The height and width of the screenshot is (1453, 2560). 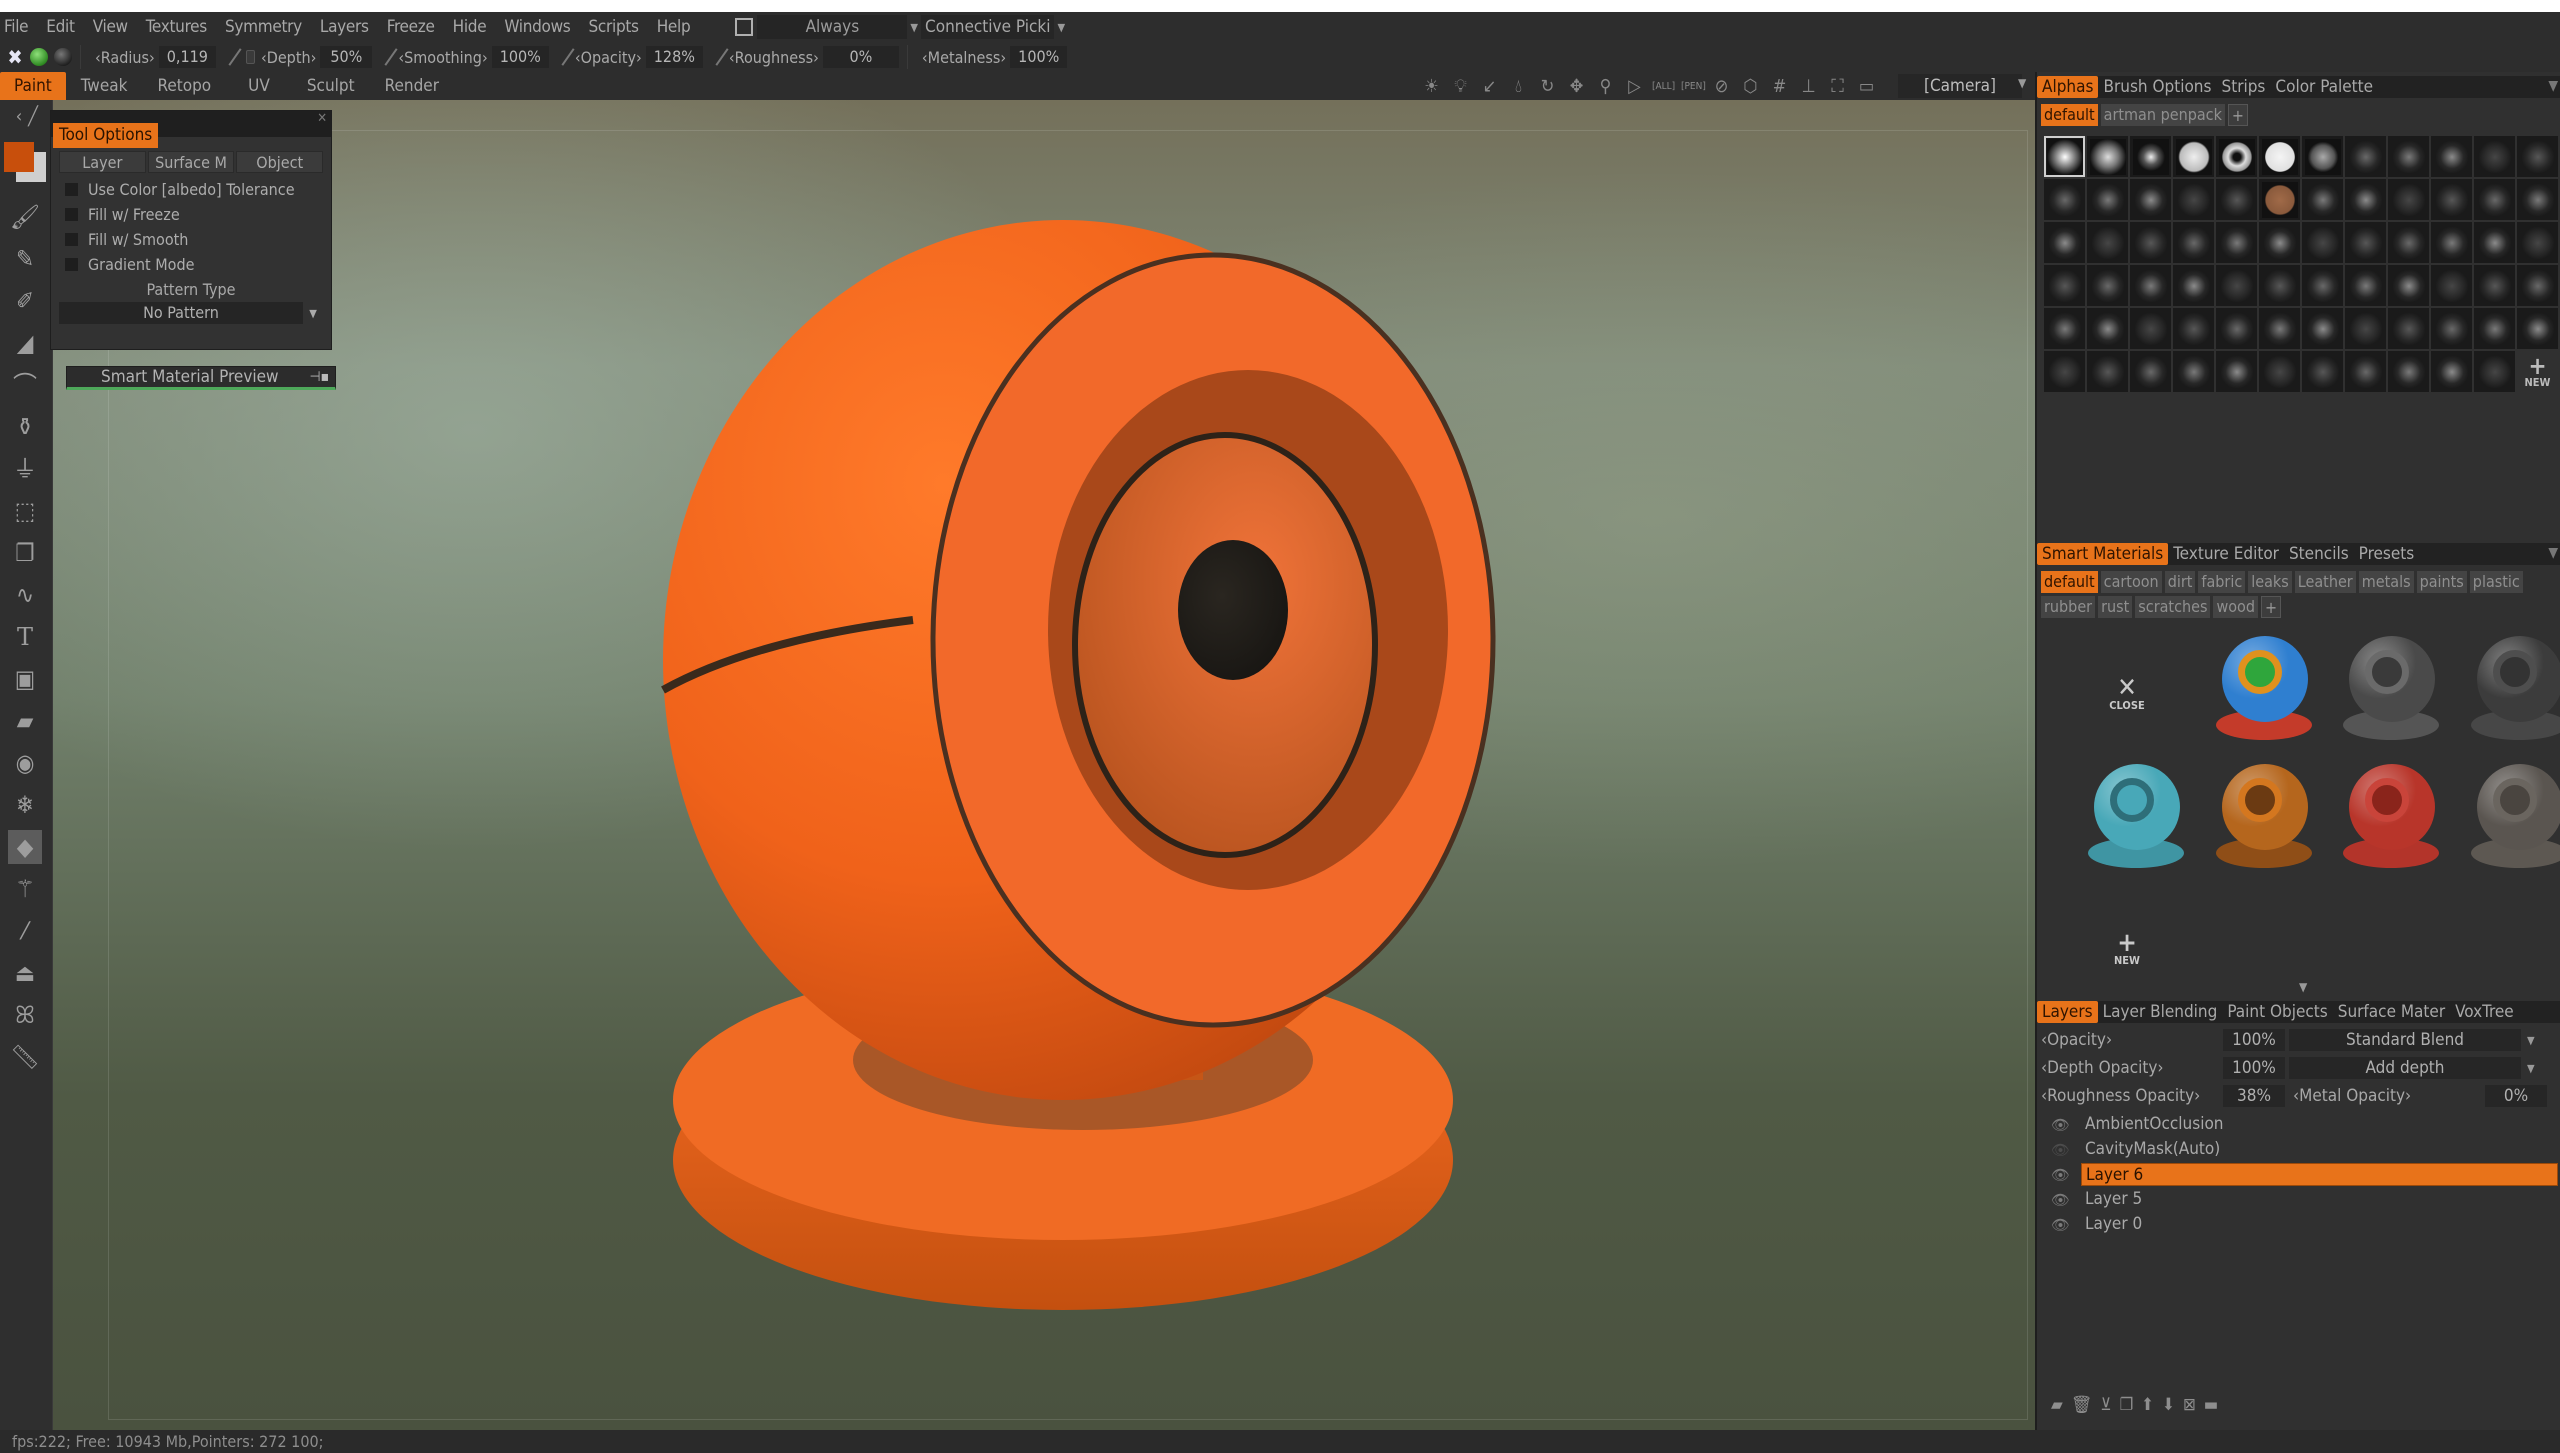 I want to click on tab-surface-materials: Surface Mater, so click(x=2391, y=1012).